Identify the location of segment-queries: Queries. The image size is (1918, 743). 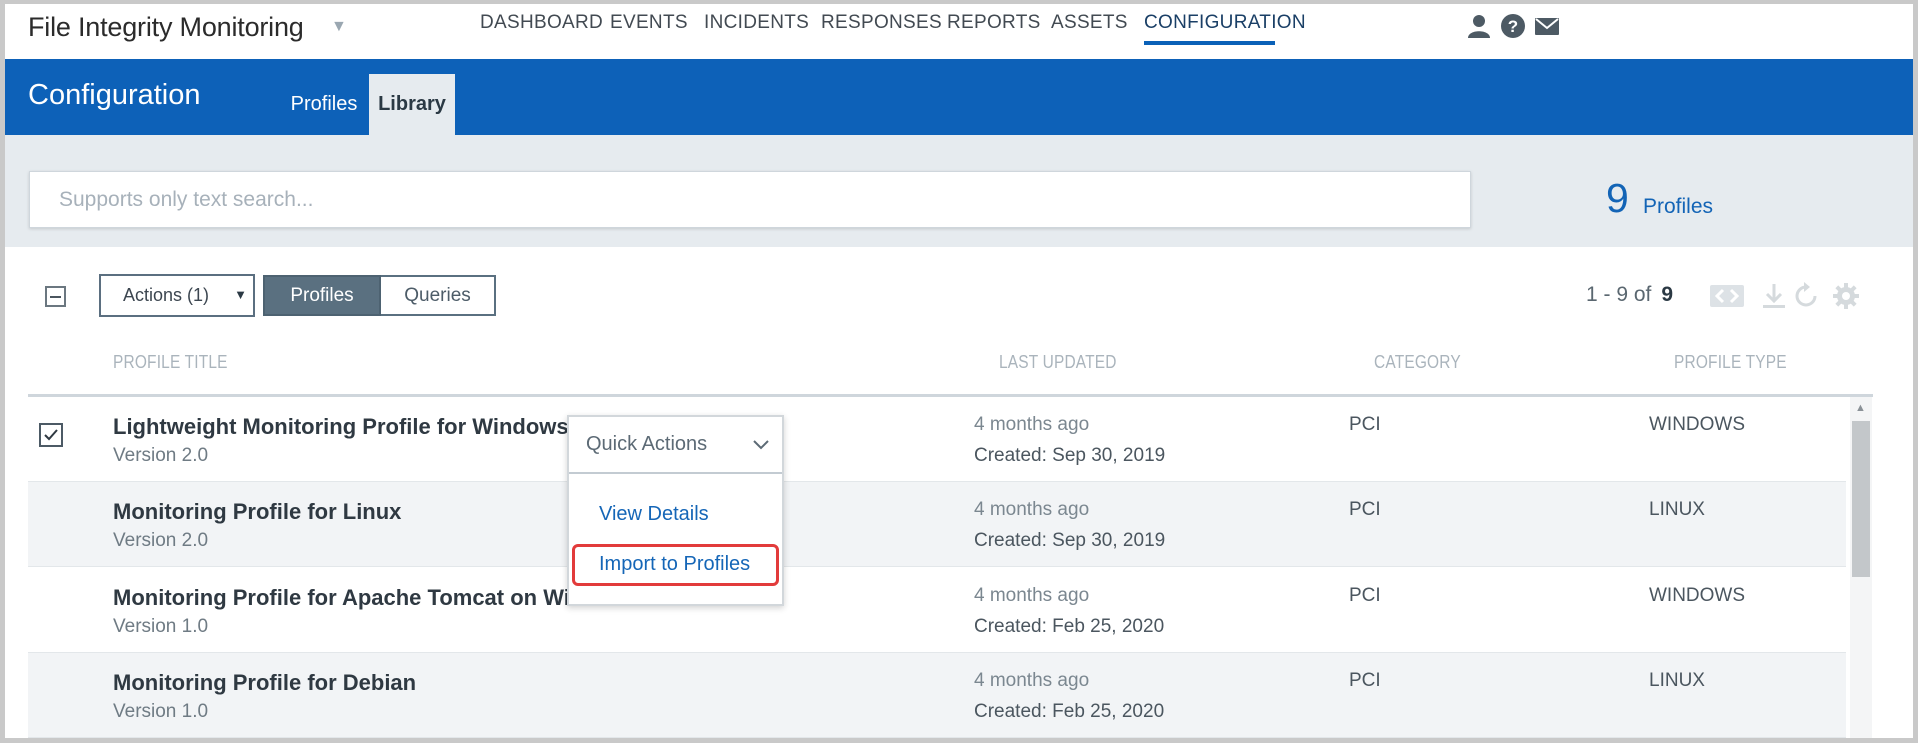
(438, 295).